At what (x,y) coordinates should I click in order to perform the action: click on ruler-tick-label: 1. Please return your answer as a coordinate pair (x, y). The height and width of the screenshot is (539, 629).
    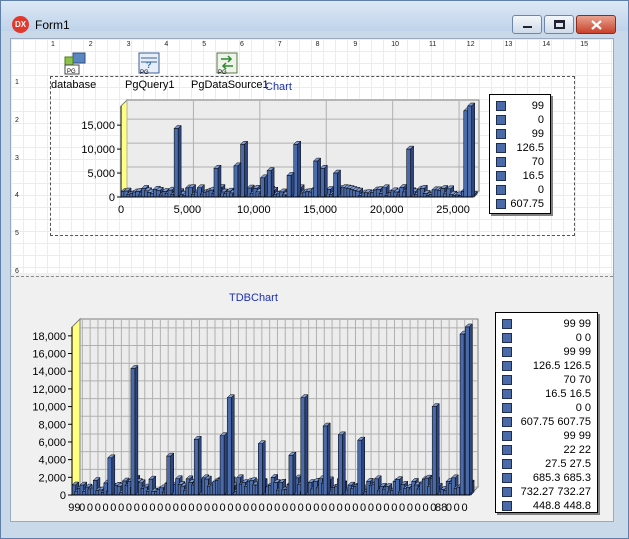
    Looking at the image, I should click on (17, 82).